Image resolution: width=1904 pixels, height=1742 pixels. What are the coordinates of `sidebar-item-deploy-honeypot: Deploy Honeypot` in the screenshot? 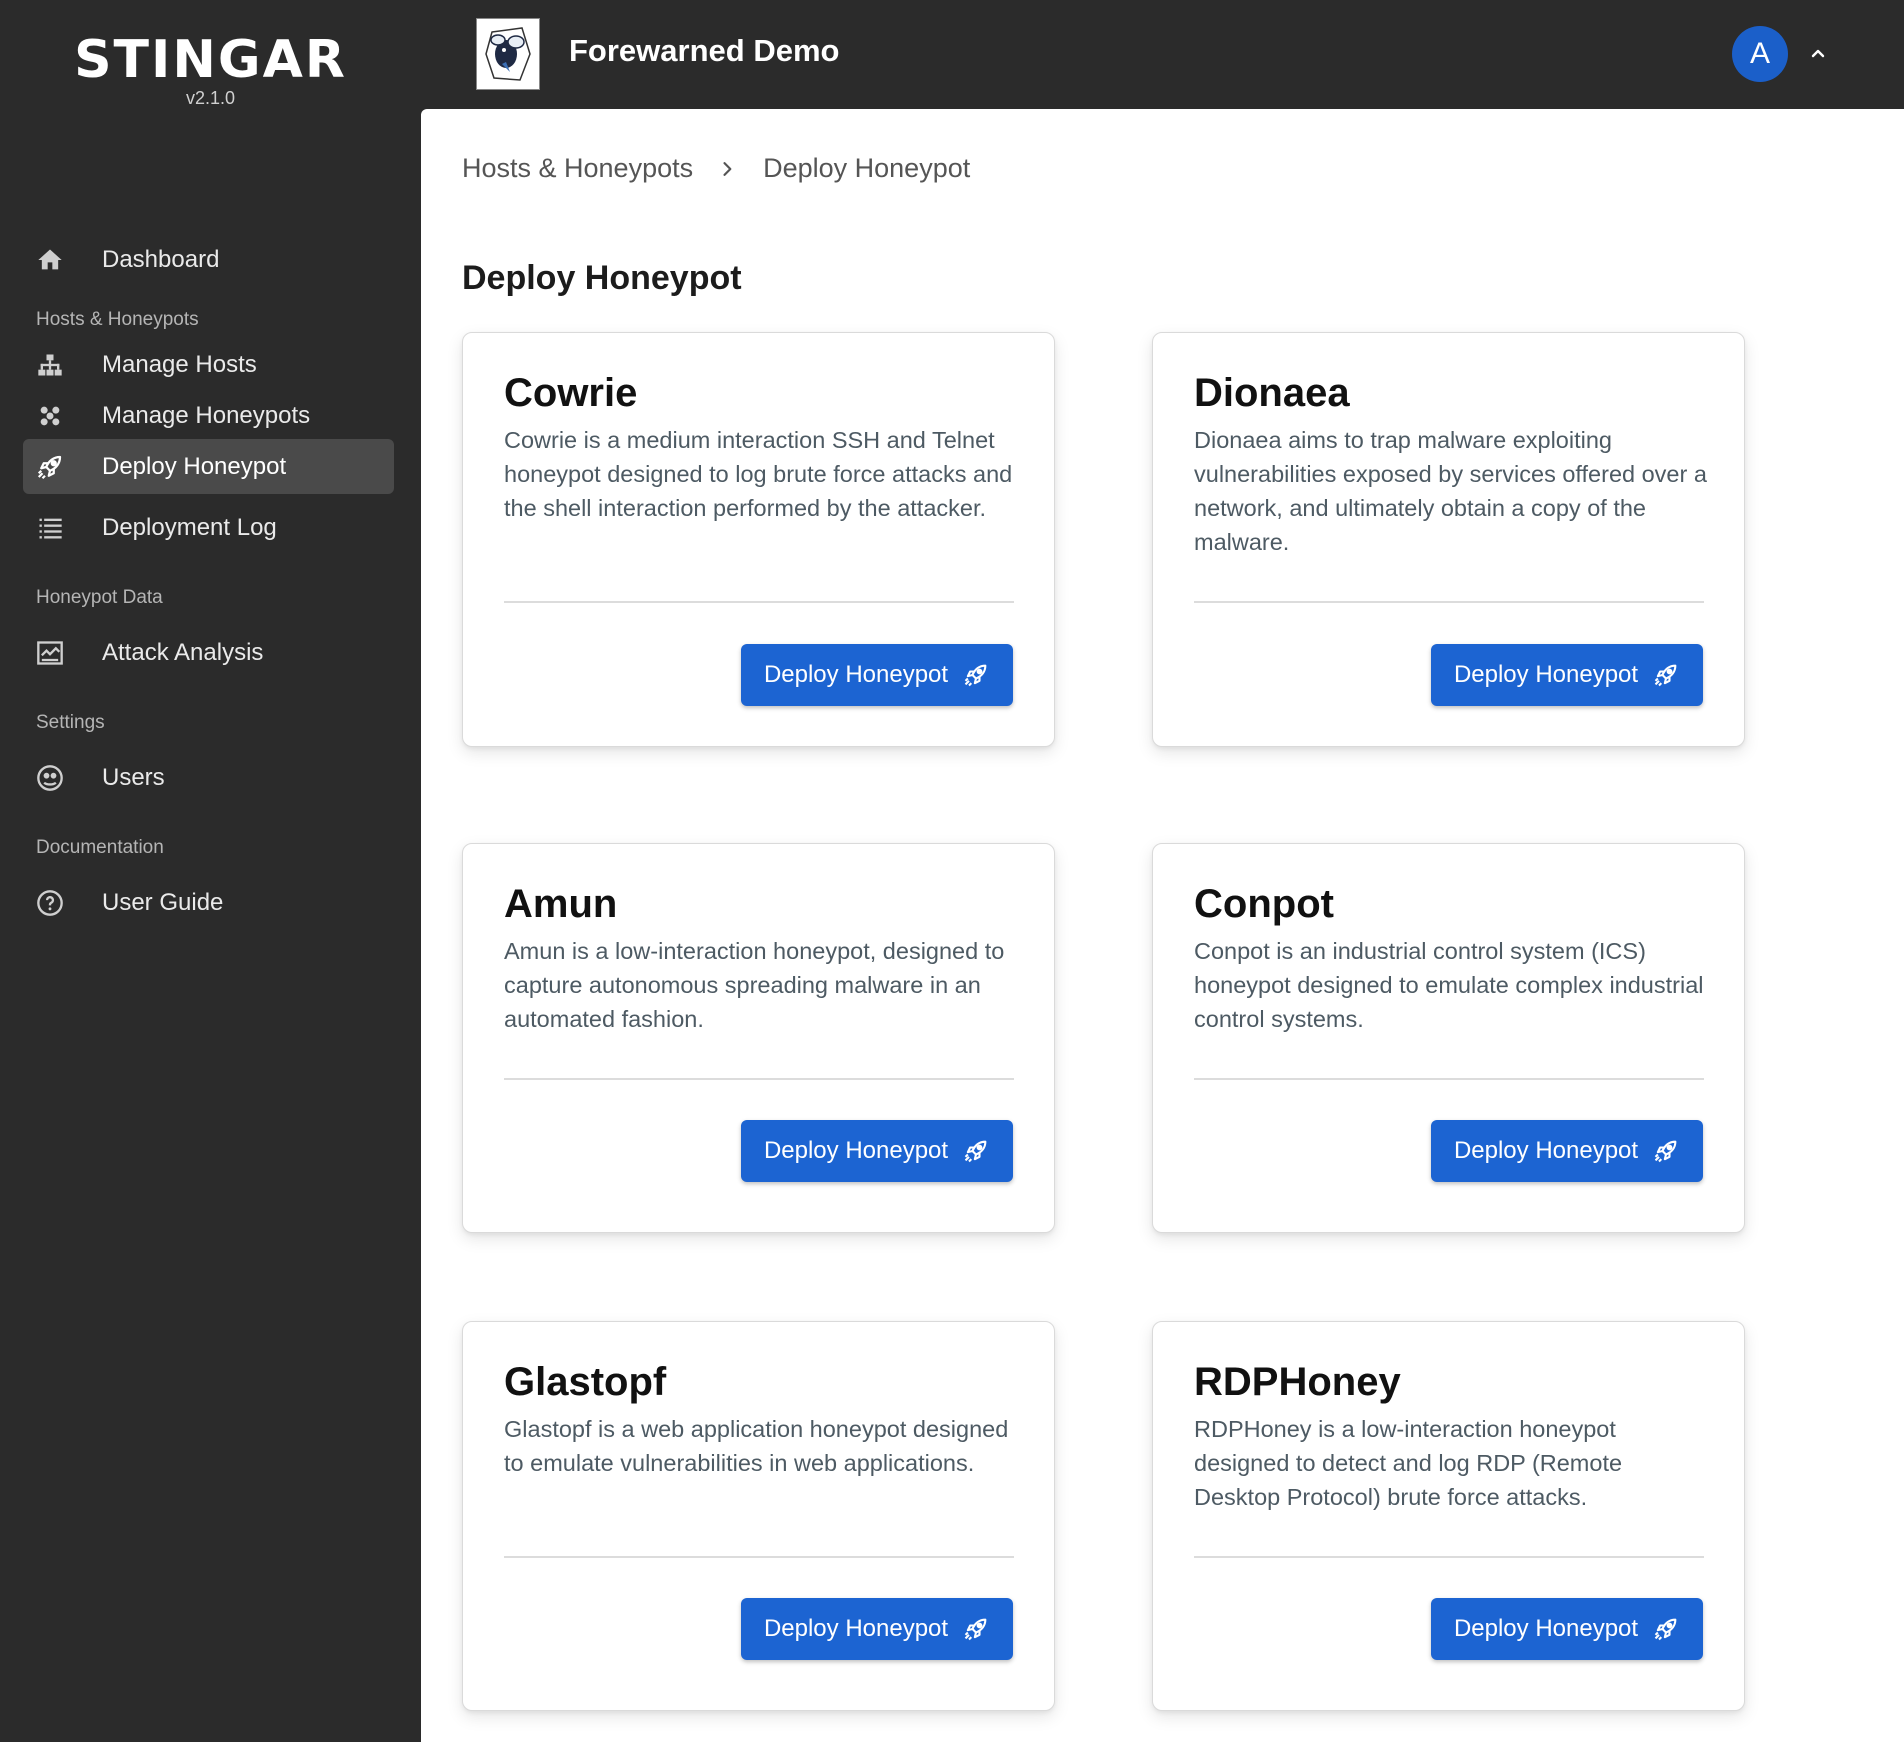 It's located at (208, 466).